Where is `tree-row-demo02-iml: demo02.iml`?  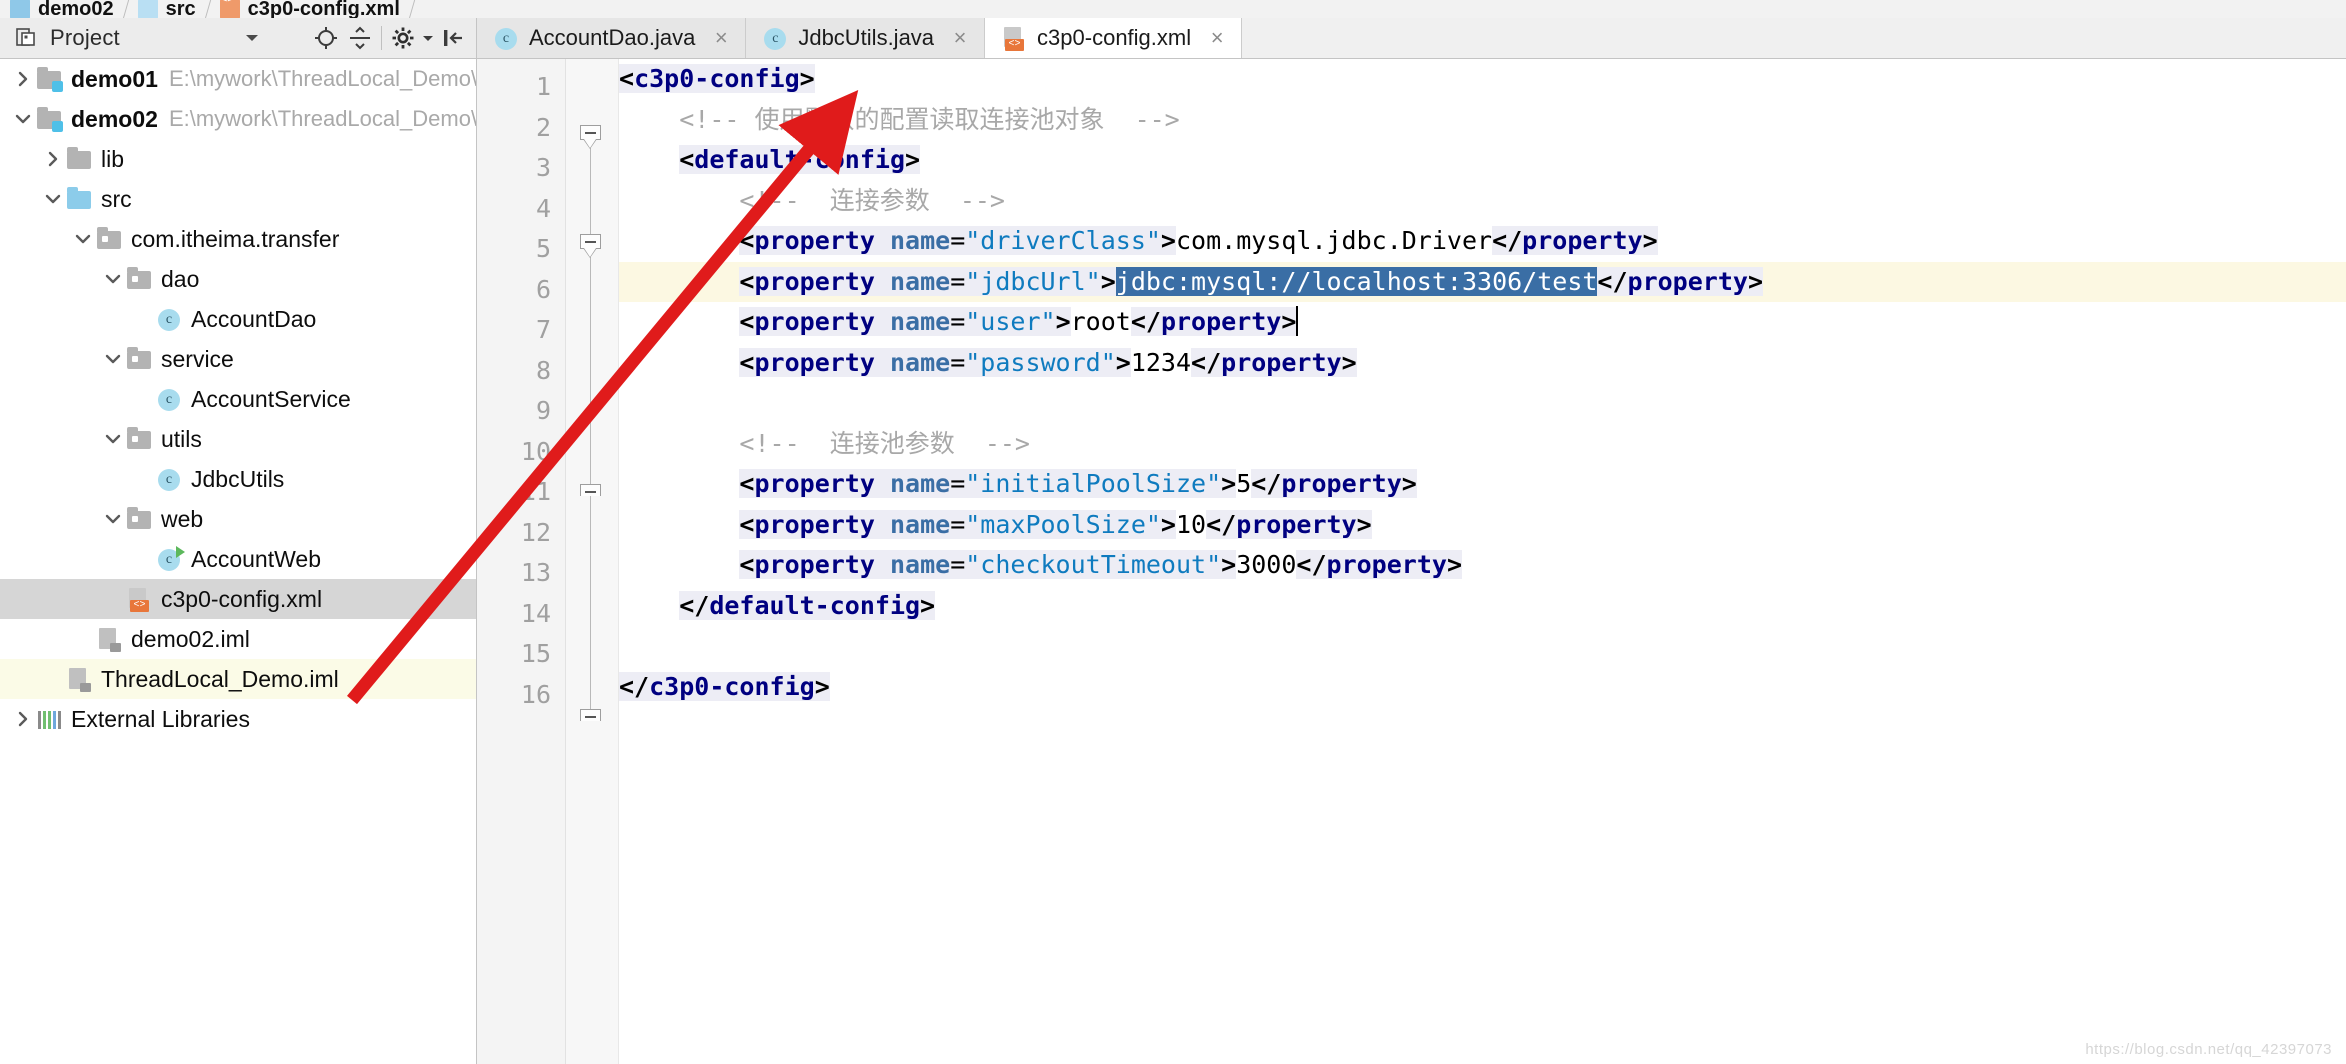
tree-row-demo02-iml: demo02.iml is located at coordinates (238, 639).